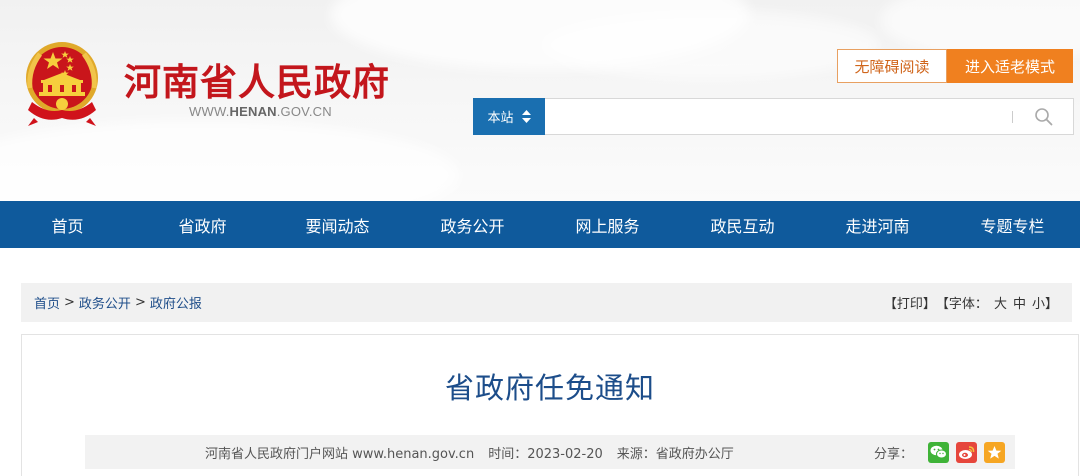 This screenshot has width=1080, height=476. Describe the element at coordinates (202, 224) in the screenshot. I see `nav-item-provincial-government: 省政府` at that location.